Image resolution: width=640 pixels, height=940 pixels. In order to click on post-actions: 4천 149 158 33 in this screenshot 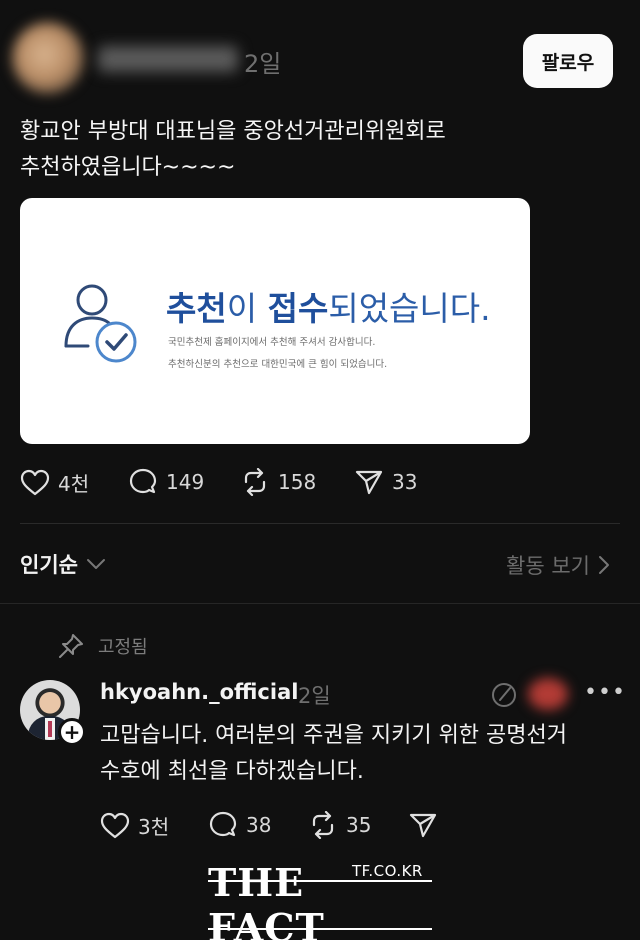, I will do `click(320, 488)`.